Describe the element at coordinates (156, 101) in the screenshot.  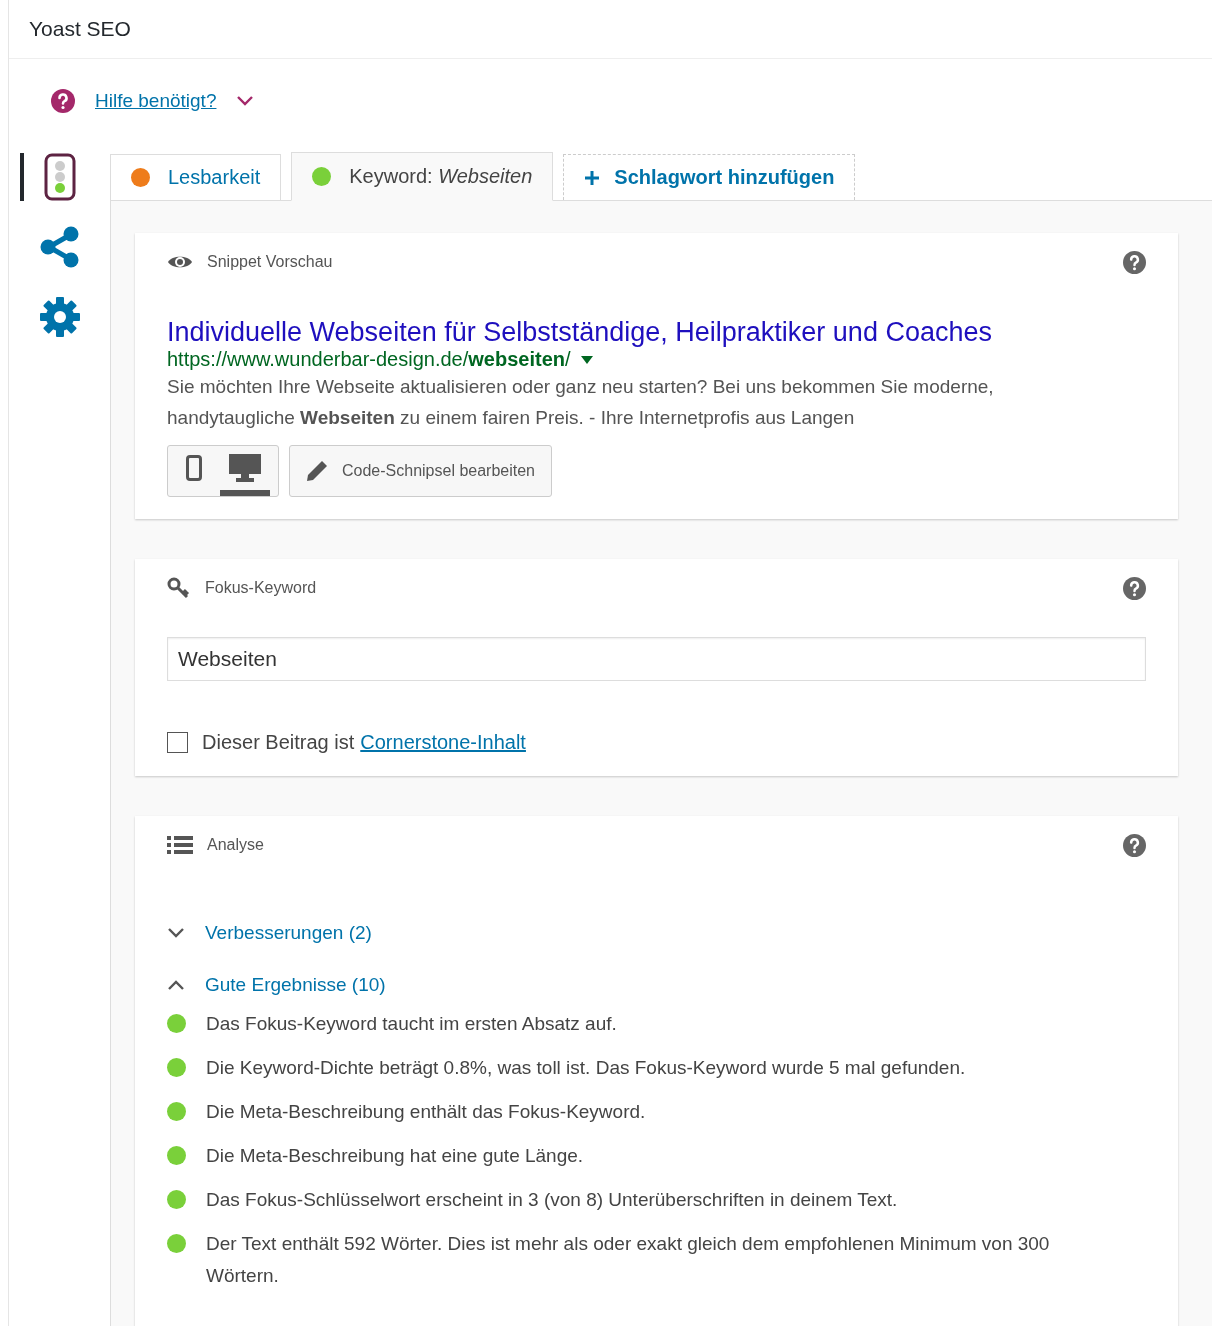
I see `help-link: Hilfe benötigt?` at that location.